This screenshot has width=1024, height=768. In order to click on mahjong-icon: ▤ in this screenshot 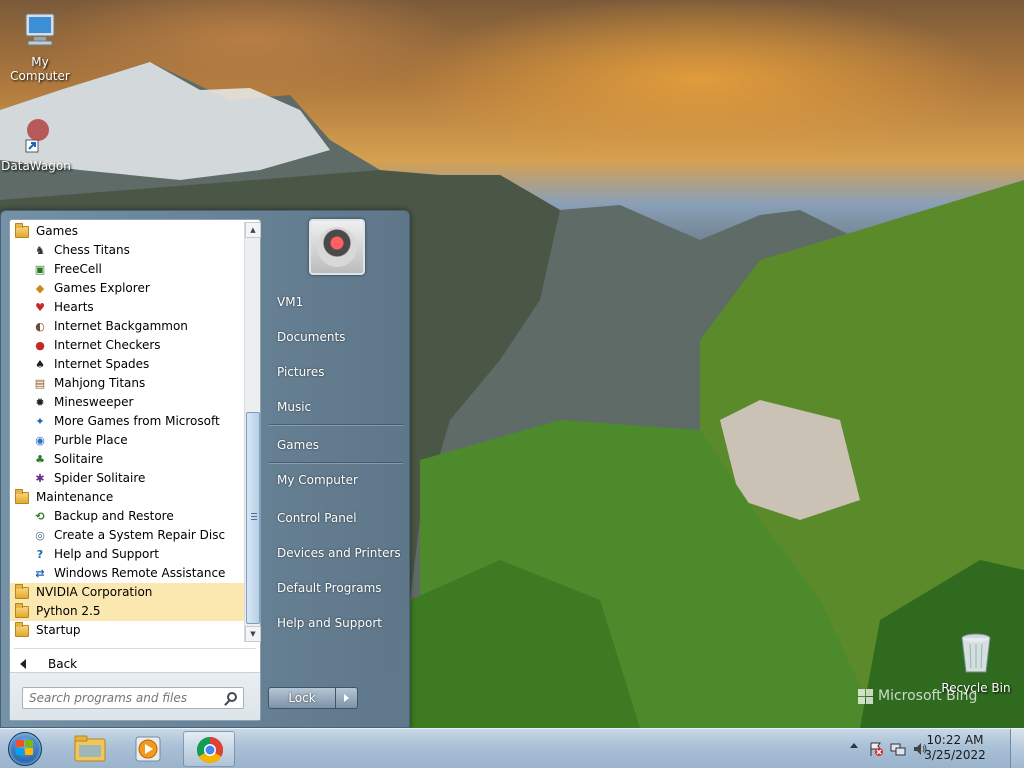, I will do `click(40, 383)`.